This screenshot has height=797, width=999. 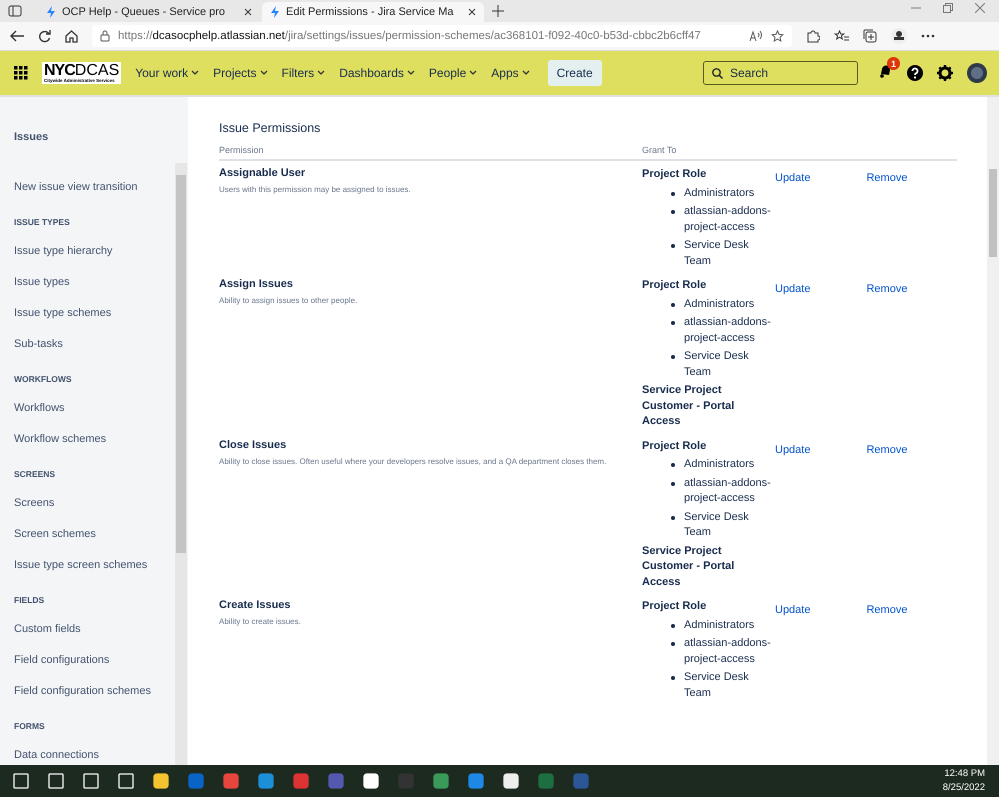 What do you see at coordinates (55, 533) in the screenshot?
I see `sidebar-item: Screen schemes` at bounding box center [55, 533].